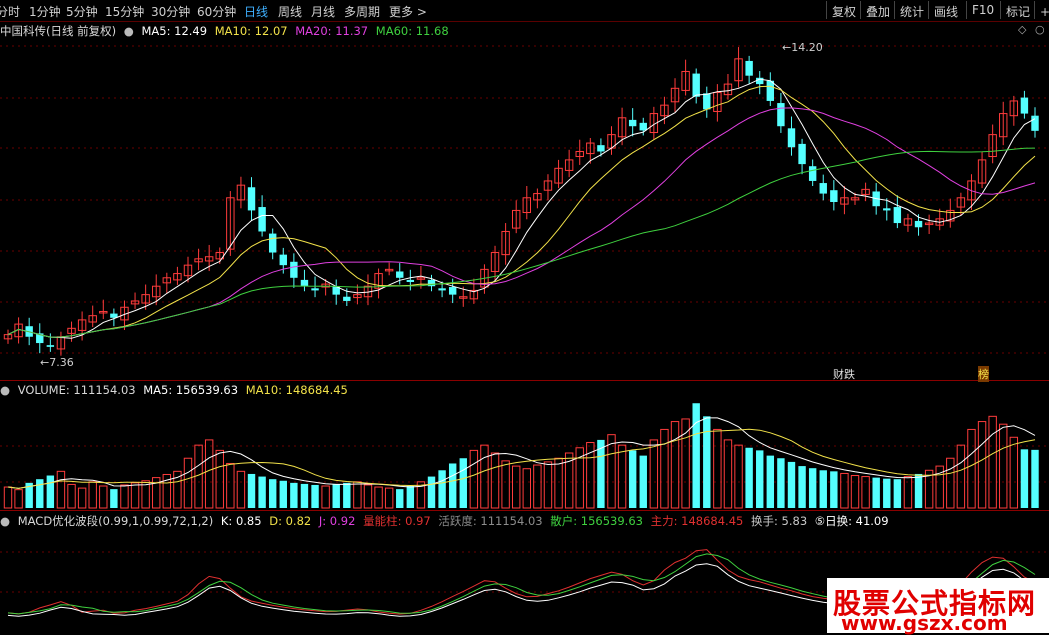 The width and height of the screenshot is (1049, 635). I want to click on macd-title: MACD优化波段(0.99,1,0.99,72,1,2), so click(115, 521).